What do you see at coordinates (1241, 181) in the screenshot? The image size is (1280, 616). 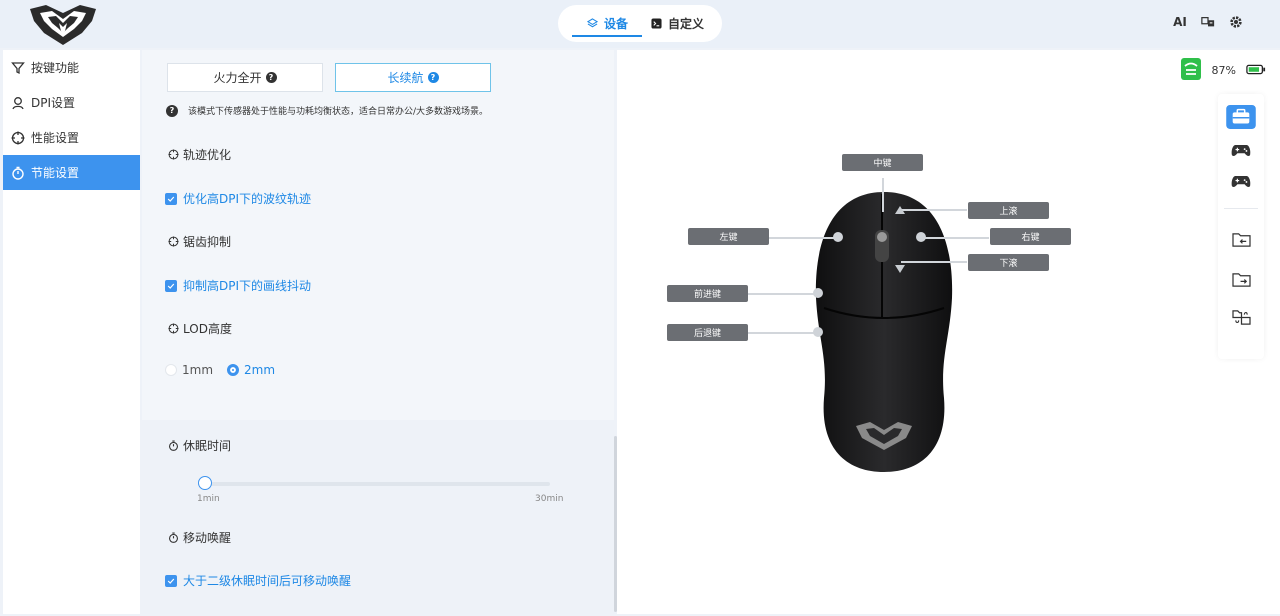 I see `gamepad-alt-icon` at bounding box center [1241, 181].